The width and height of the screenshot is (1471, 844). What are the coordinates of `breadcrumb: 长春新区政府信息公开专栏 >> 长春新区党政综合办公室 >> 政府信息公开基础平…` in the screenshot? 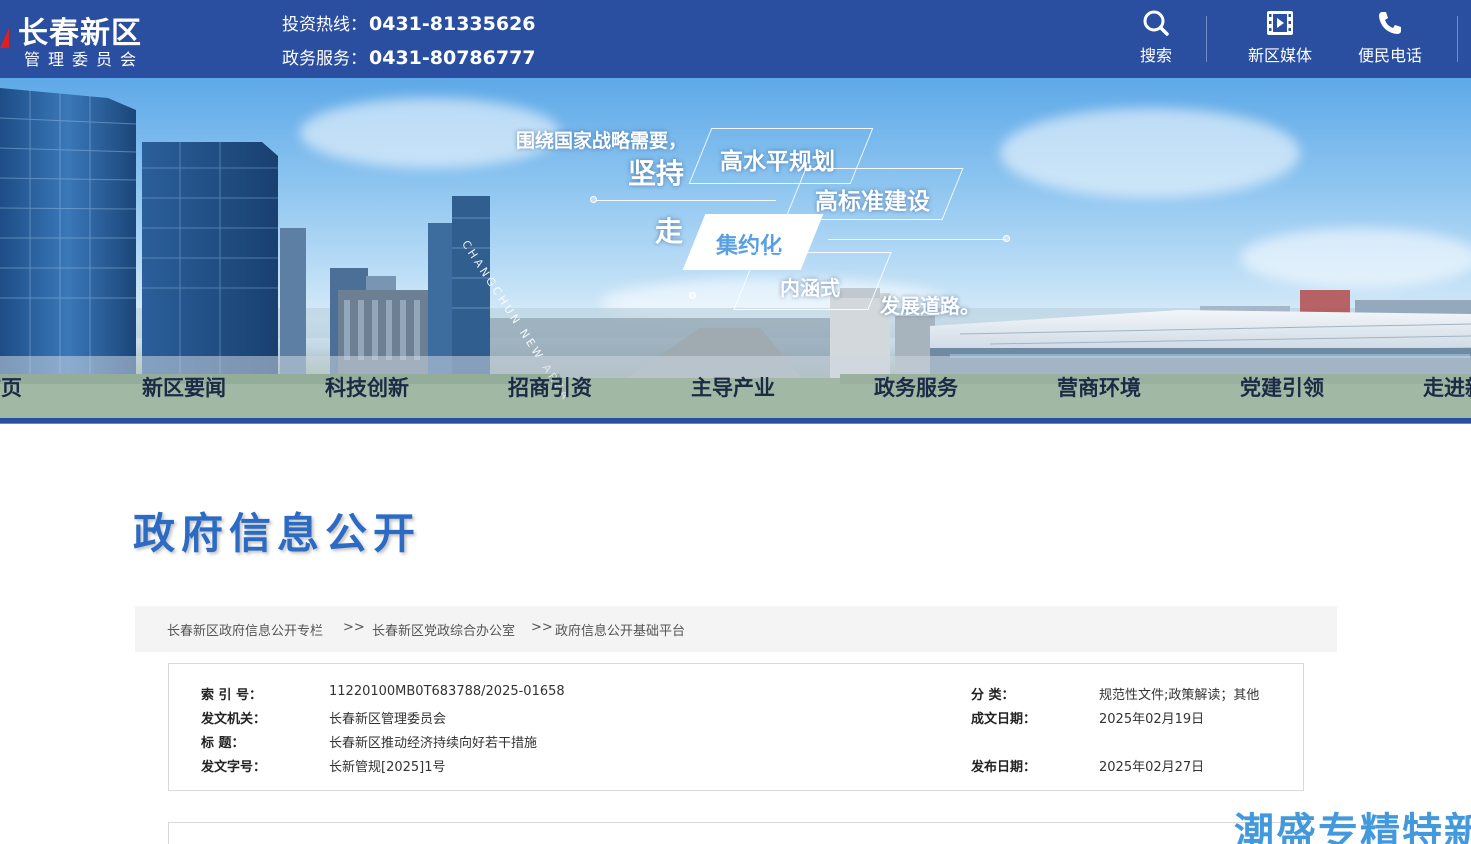 It's located at (736, 629).